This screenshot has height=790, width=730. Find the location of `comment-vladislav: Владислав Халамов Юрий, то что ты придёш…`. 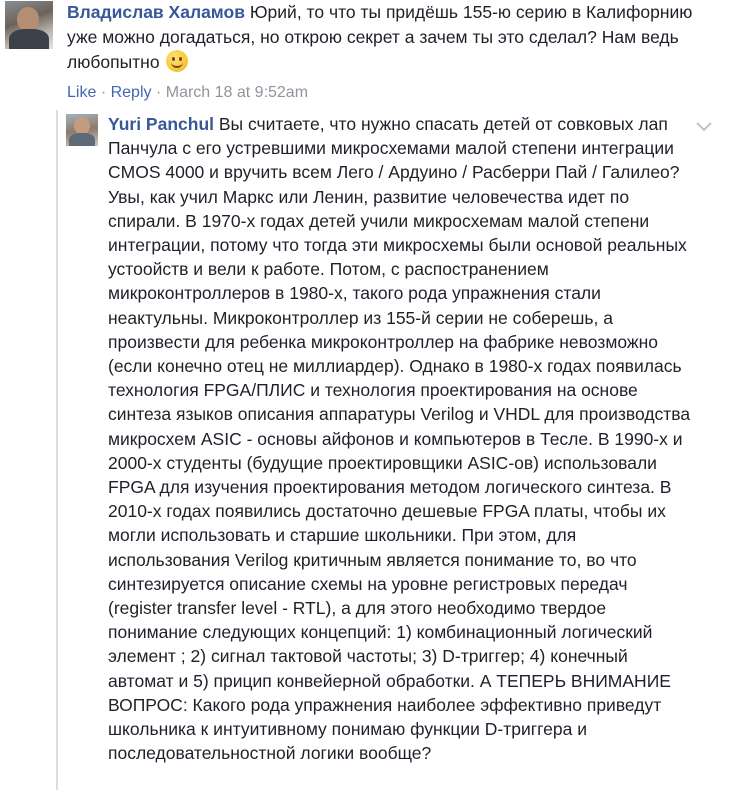

comment-vladislav: Владислав Халамов Юрий, то что ты придёш… is located at coordinates (365, 54).